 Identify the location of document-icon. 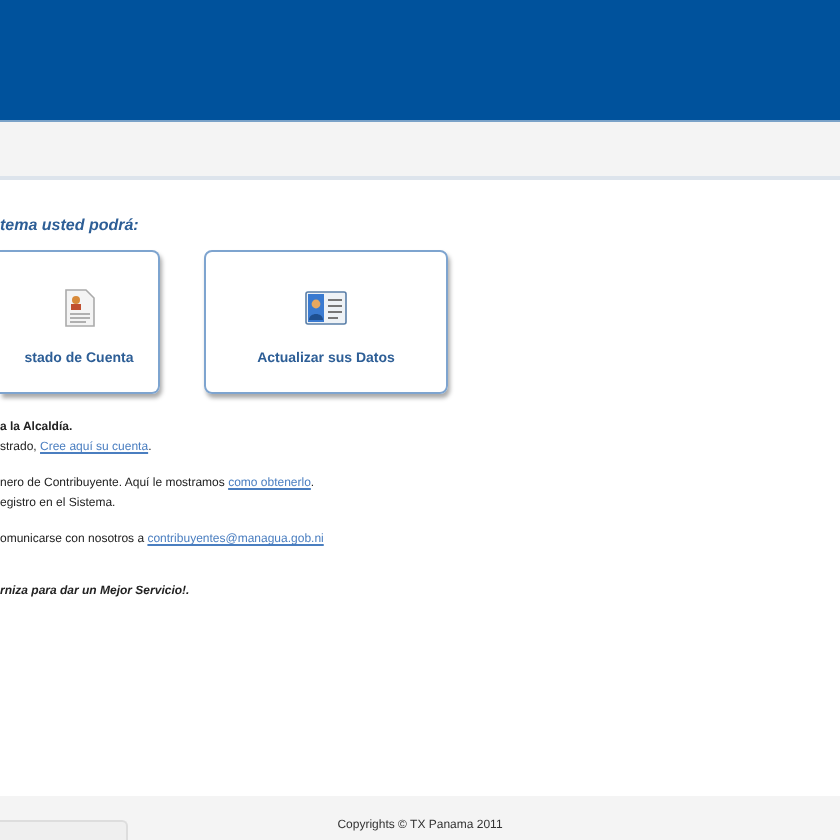
(79, 307).